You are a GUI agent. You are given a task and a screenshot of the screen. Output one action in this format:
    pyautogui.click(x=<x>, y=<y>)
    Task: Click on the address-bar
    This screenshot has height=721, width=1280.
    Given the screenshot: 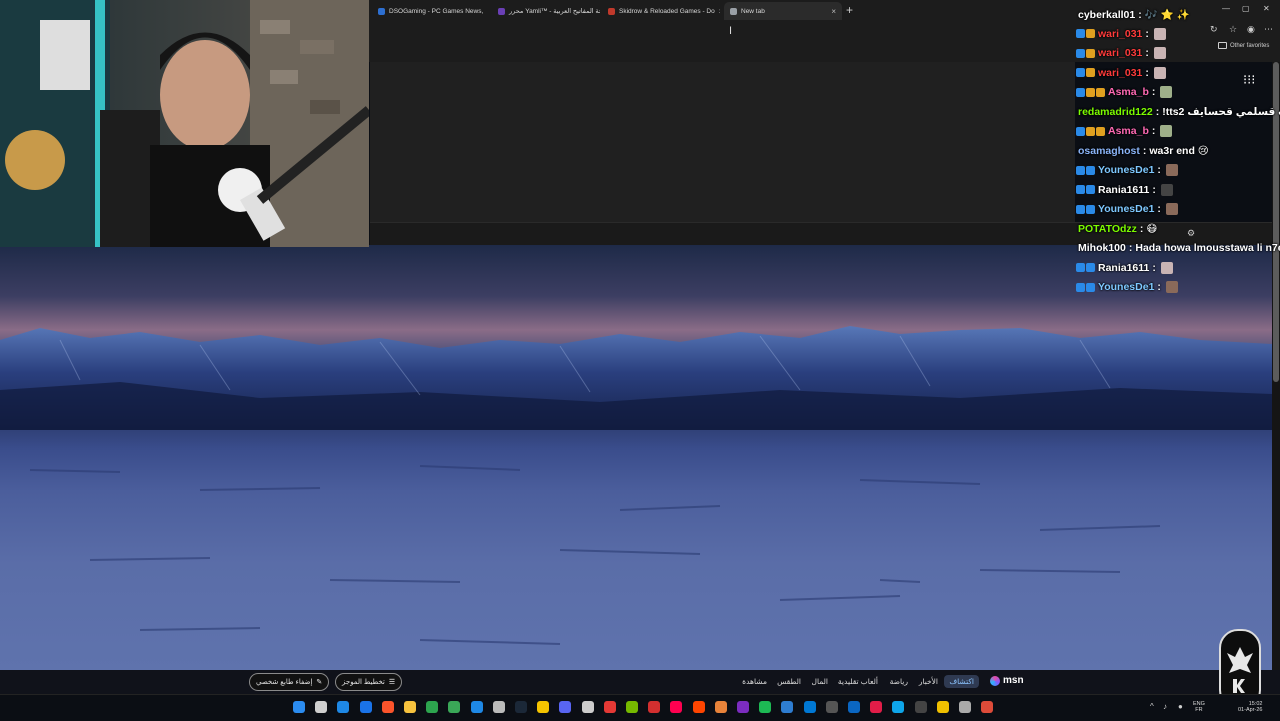 What is the action you would take?
    pyautogui.click(x=722, y=30)
    